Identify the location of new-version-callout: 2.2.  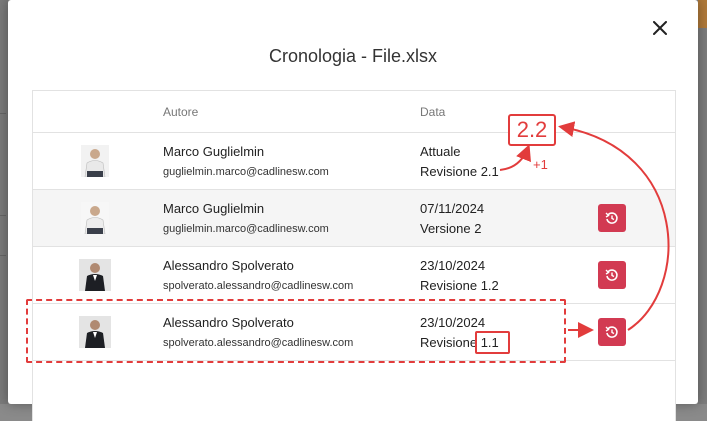
(532, 130).